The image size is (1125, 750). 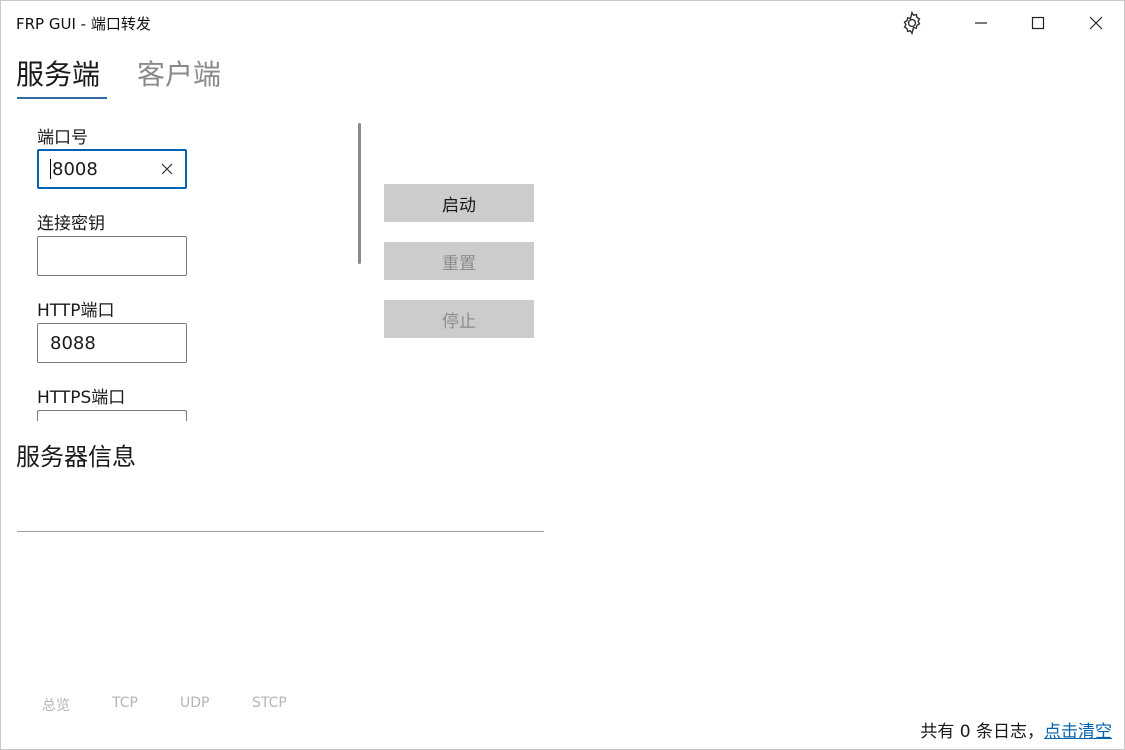 I want to click on stop-button: 停止, so click(x=459, y=319).